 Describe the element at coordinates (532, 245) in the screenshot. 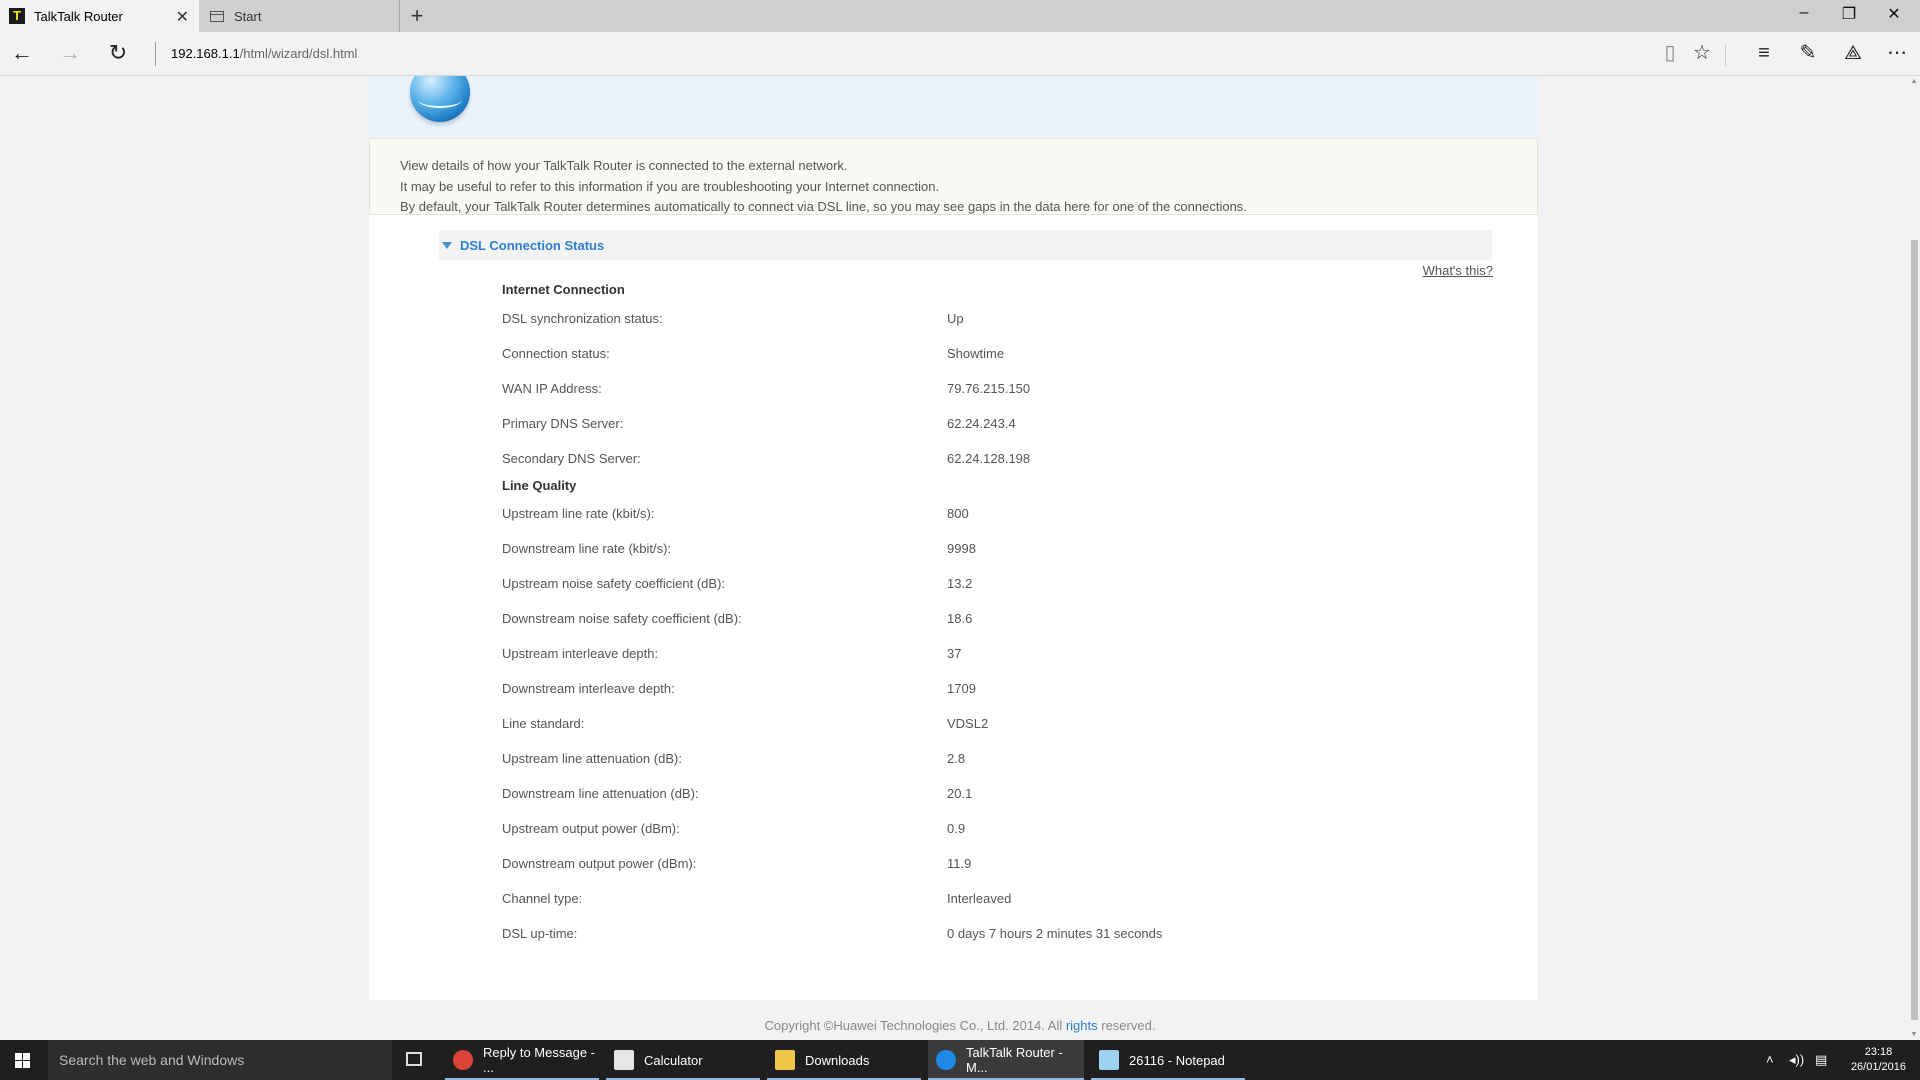

I see `section-title: DSL Connection Status` at that location.